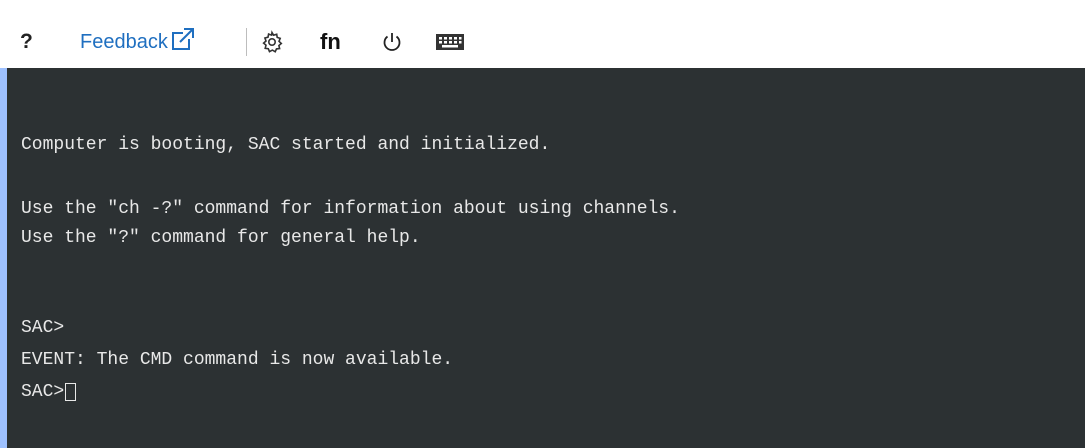 The image size is (1085, 448). What do you see at coordinates (3, 258) in the screenshot?
I see `terminal-focus-accent` at bounding box center [3, 258].